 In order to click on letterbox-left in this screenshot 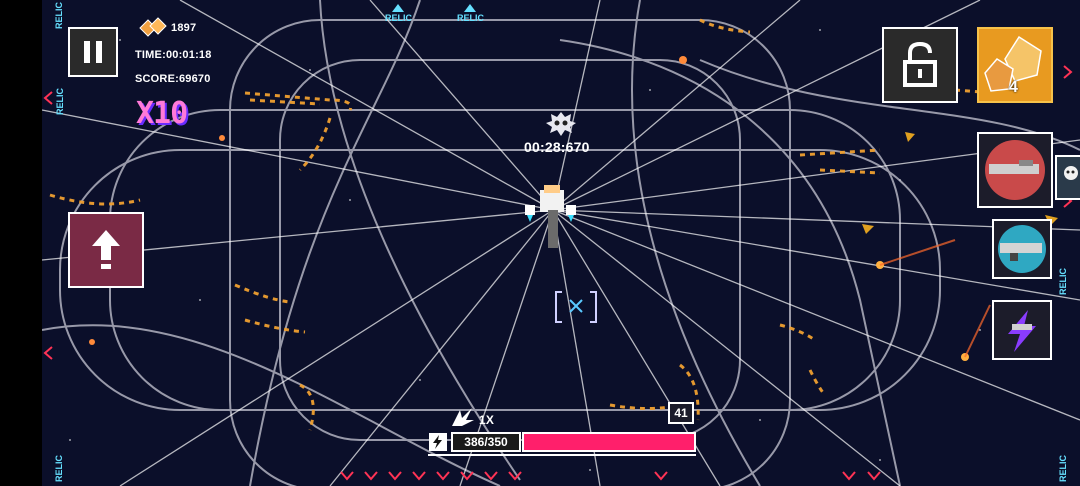, I will do `click(21, 243)`.